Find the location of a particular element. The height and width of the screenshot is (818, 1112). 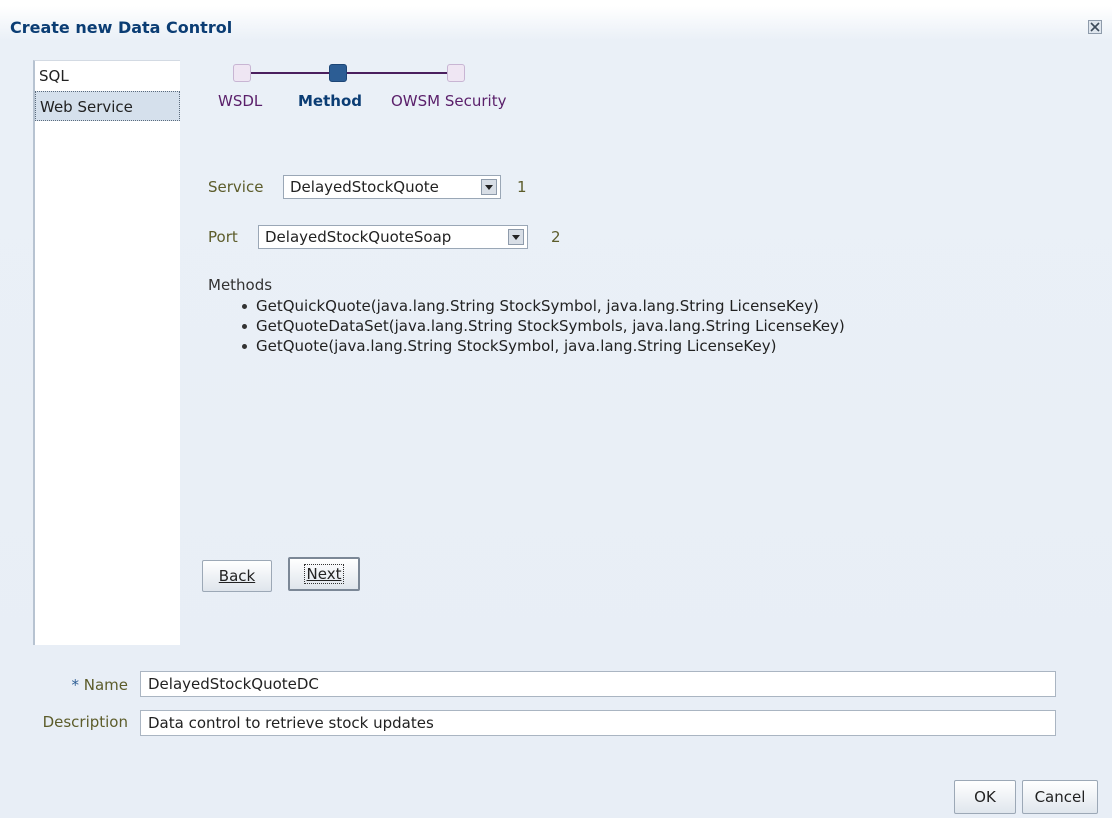

name-label: * Name is located at coordinates (94, 685).